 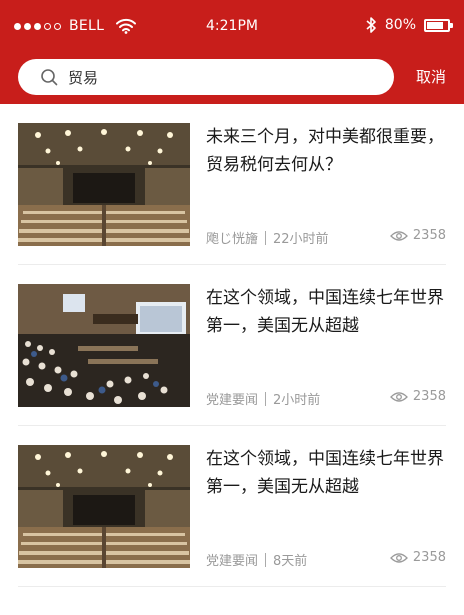 What do you see at coordinates (232, 28) in the screenshot?
I see `status-bar: BELL 4:21PM 80%` at bounding box center [232, 28].